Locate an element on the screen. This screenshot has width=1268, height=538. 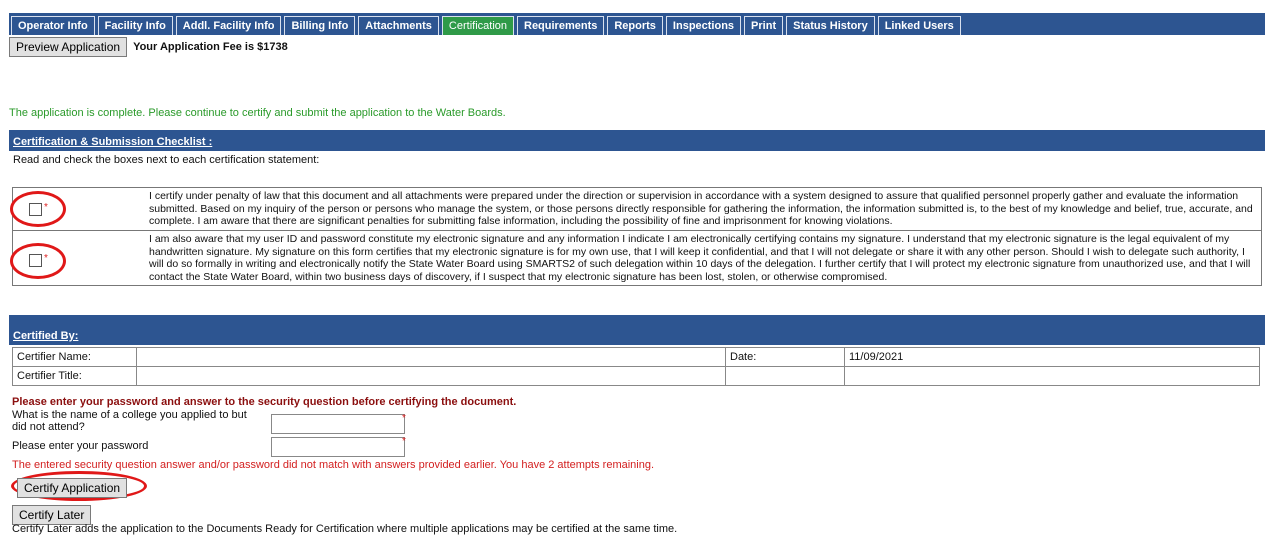
date-value: 11/09/2021 is located at coordinates (1052, 357).